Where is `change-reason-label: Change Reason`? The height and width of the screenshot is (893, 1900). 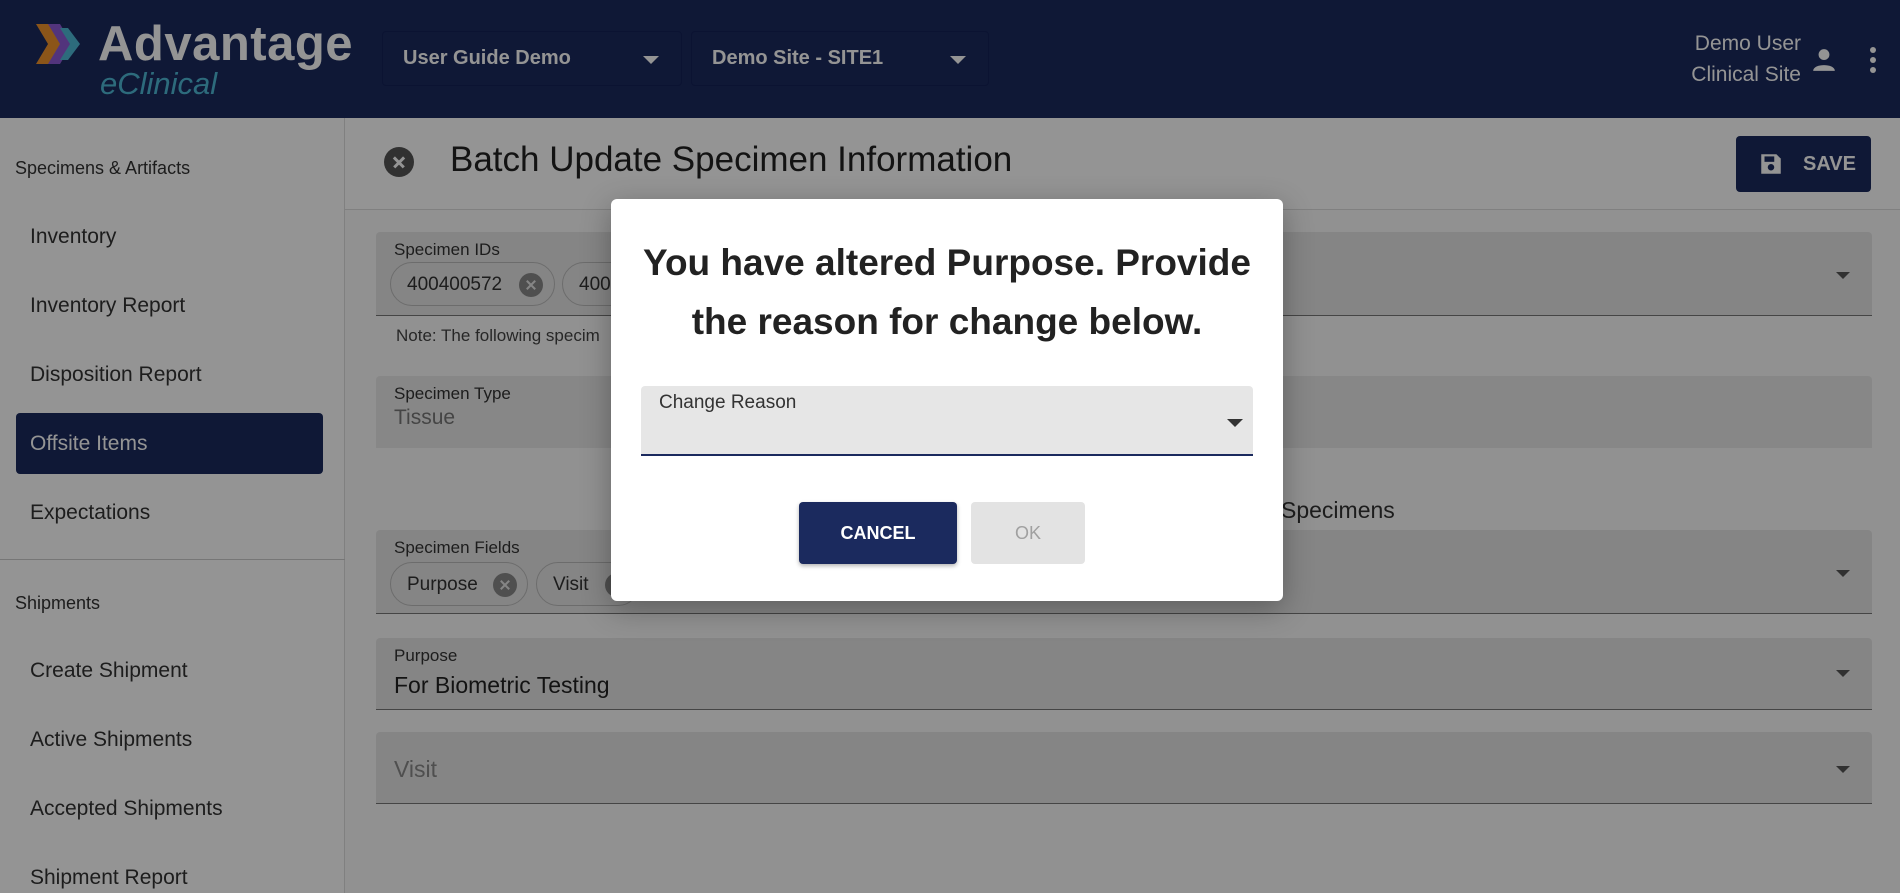 change-reason-label: Change Reason is located at coordinates (728, 402).